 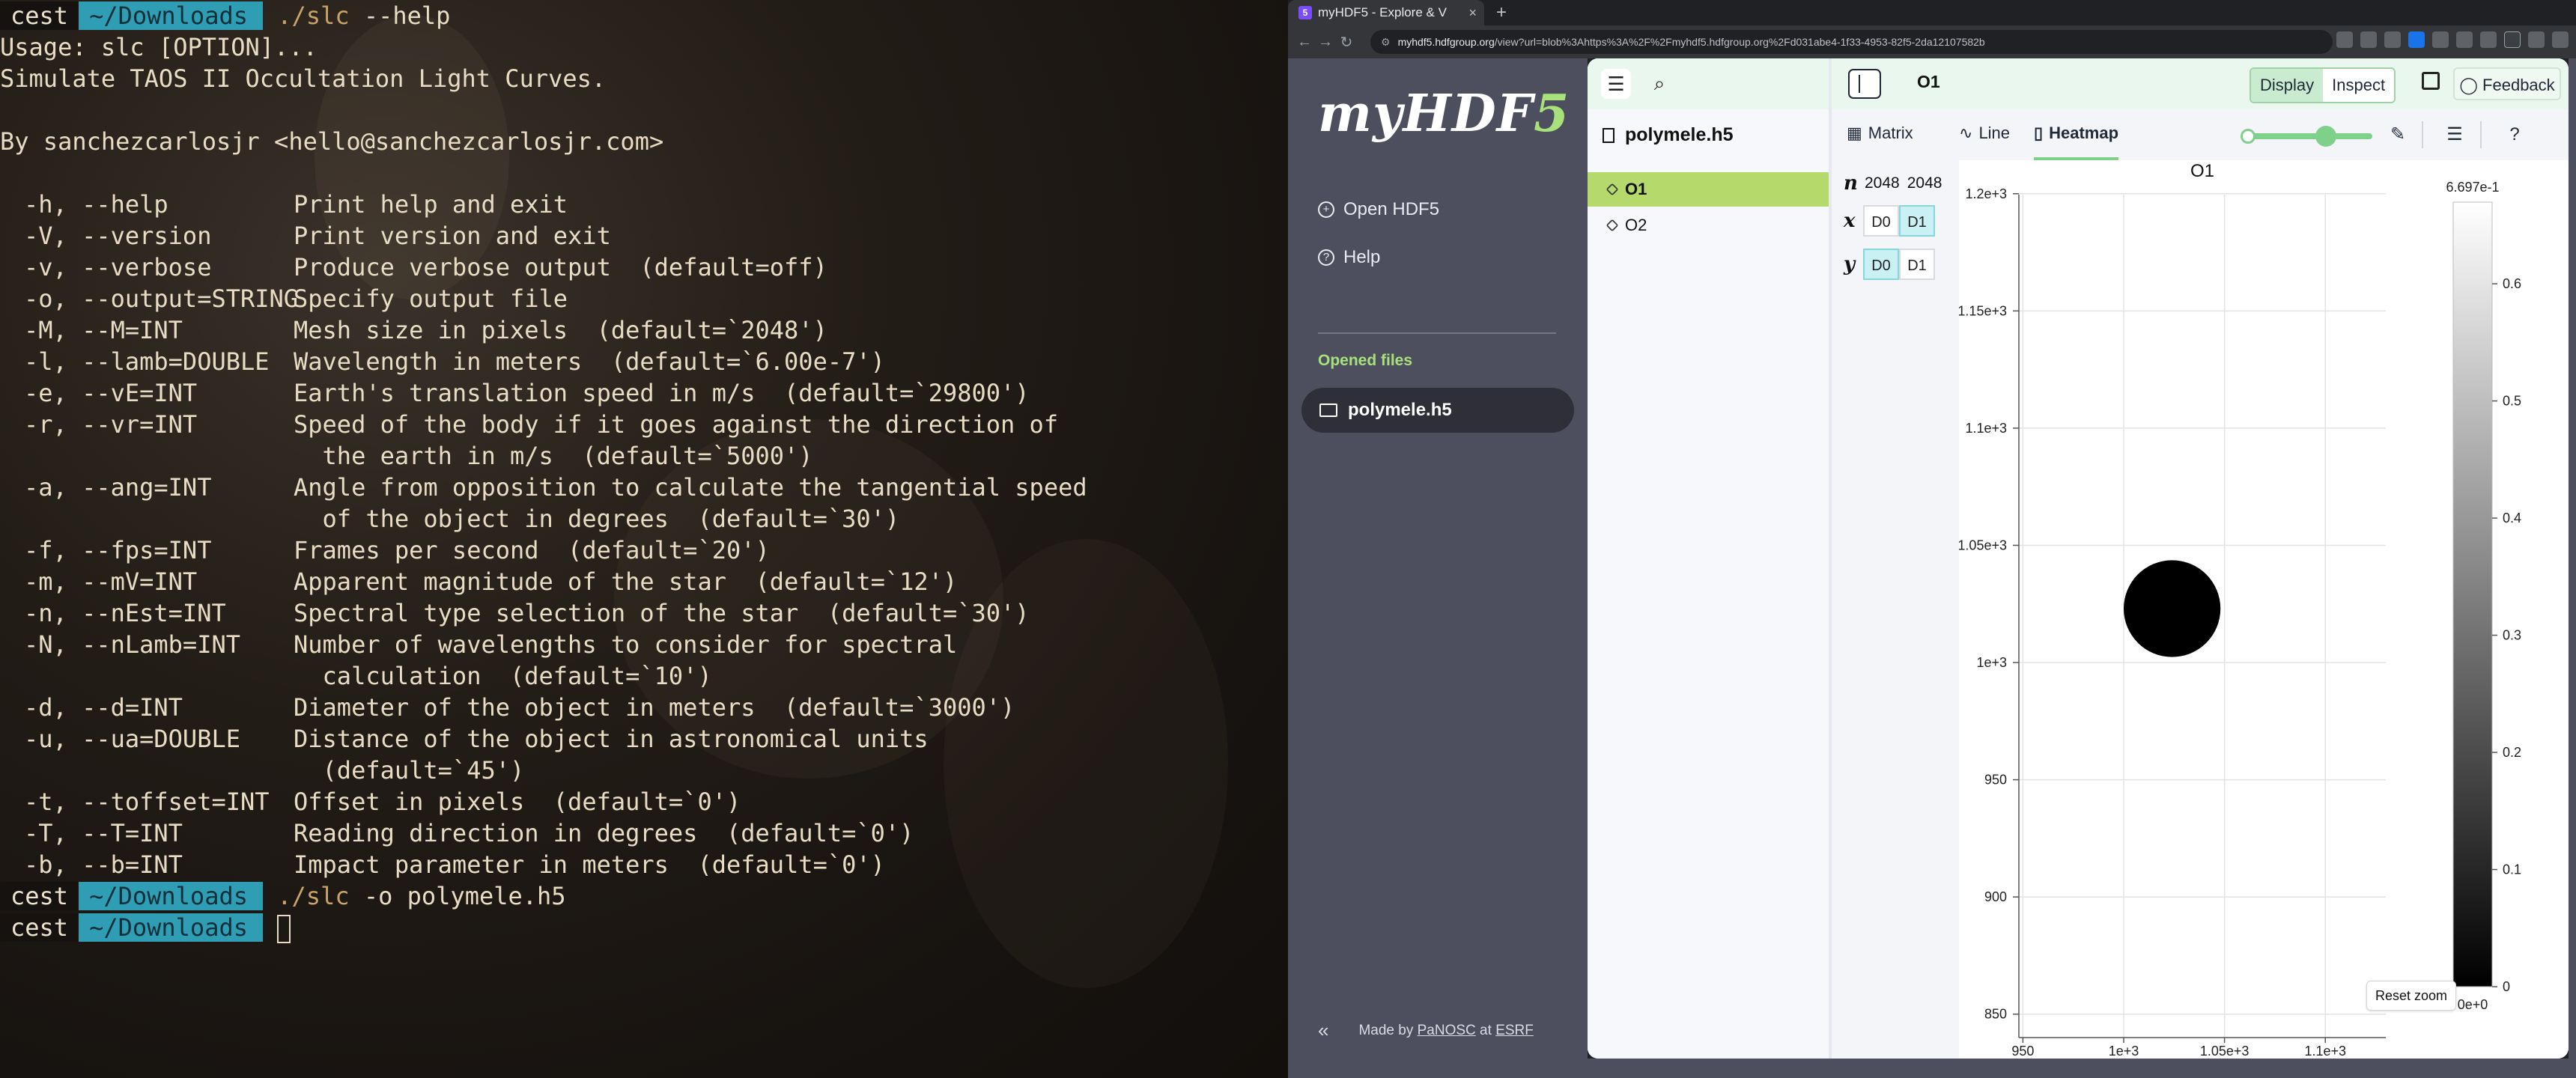 What do you see at coordinates (2514, 134) in the screenshot?
I see `help-icon: ?` at bounding box center [2514, 134].